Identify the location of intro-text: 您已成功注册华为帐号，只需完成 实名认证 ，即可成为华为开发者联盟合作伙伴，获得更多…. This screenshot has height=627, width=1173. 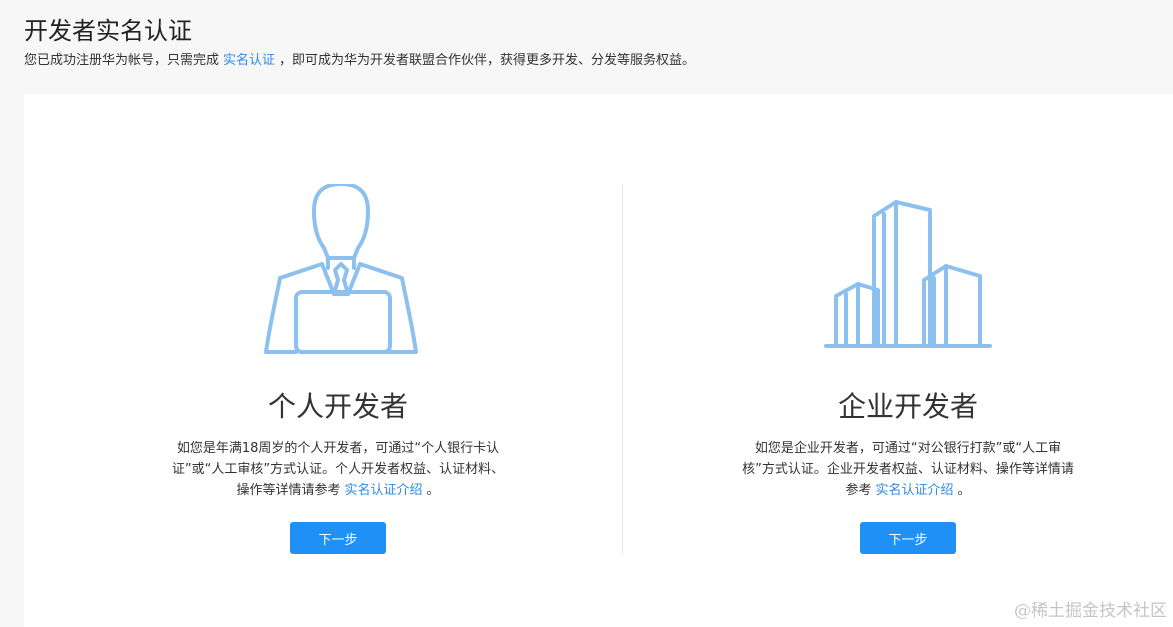
(598, 61).